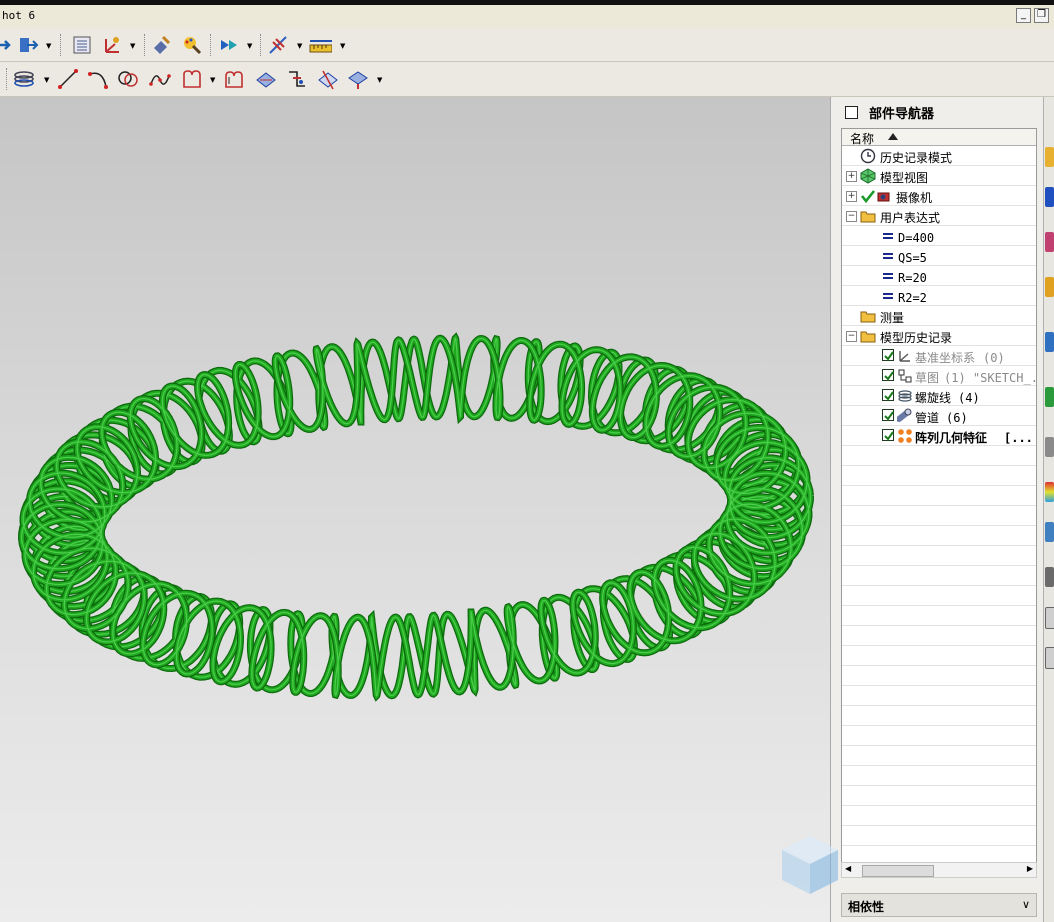  Describe the element at coordinates (939, 176) in the screenshot. I see `tree-row-model-views: + 模型视图` at that location.